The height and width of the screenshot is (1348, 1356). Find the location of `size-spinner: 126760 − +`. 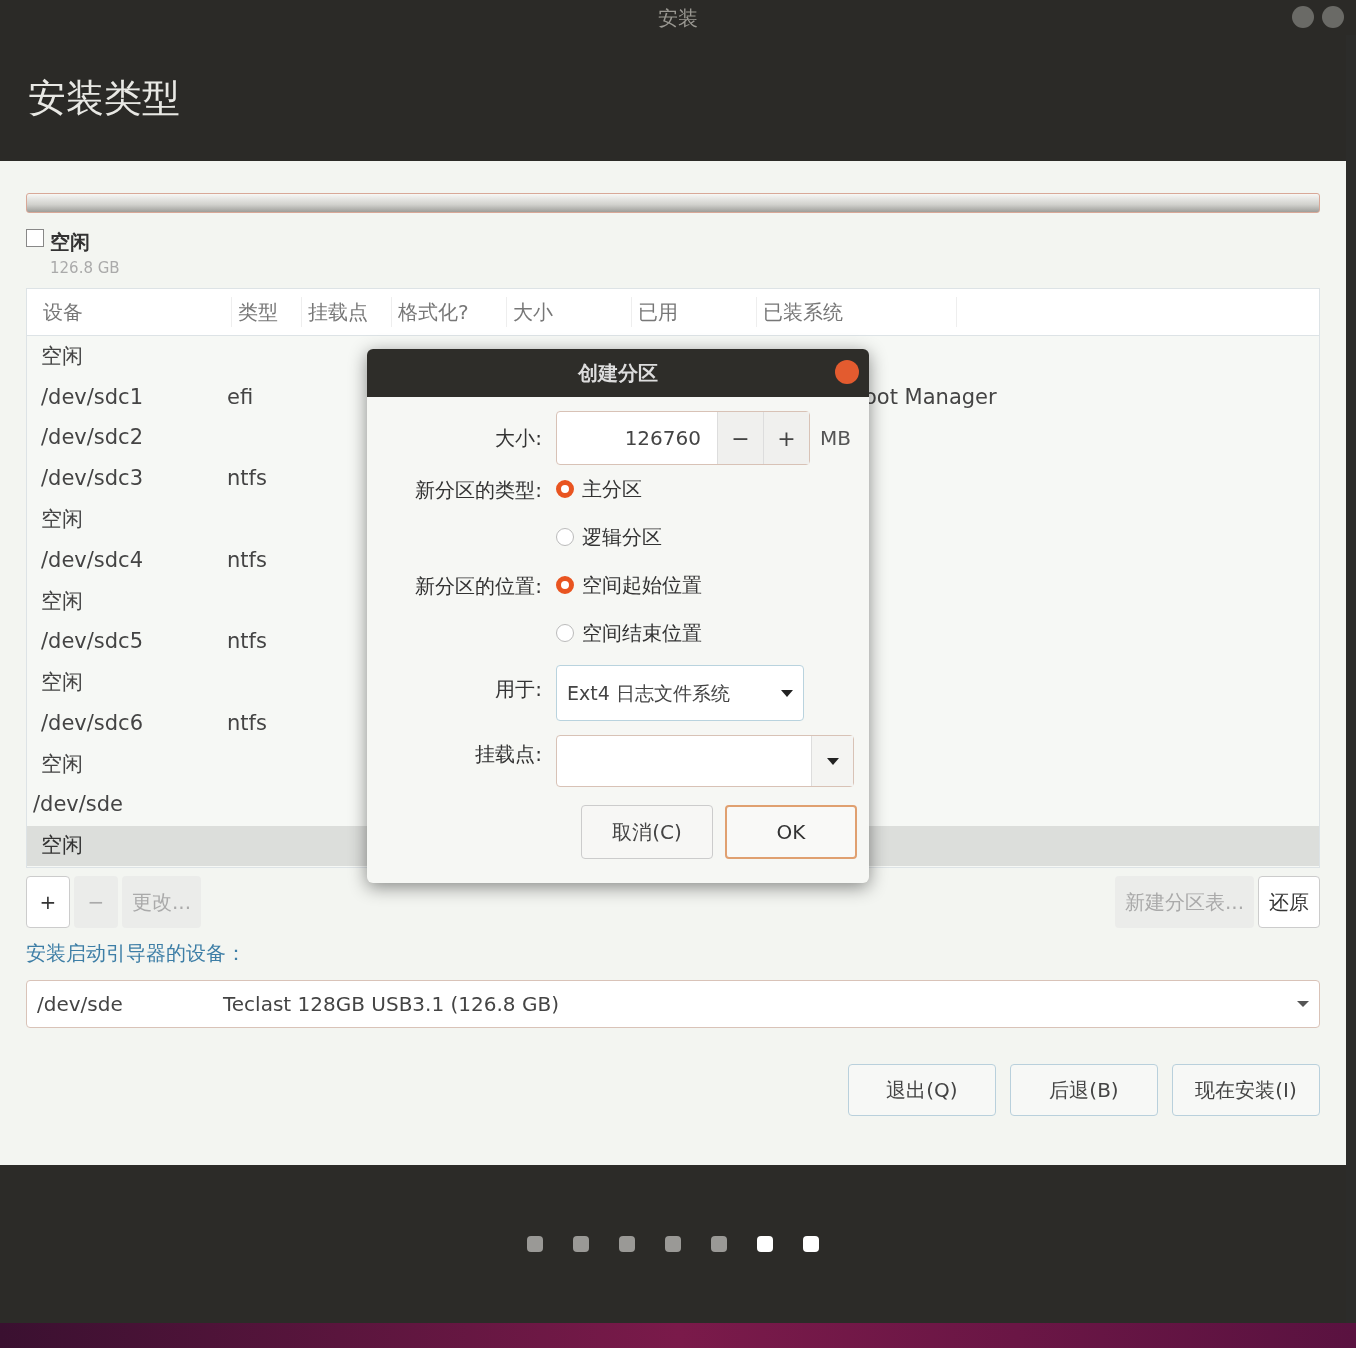

size-spinner: 126760 − + is located at coordinates (683, 438).